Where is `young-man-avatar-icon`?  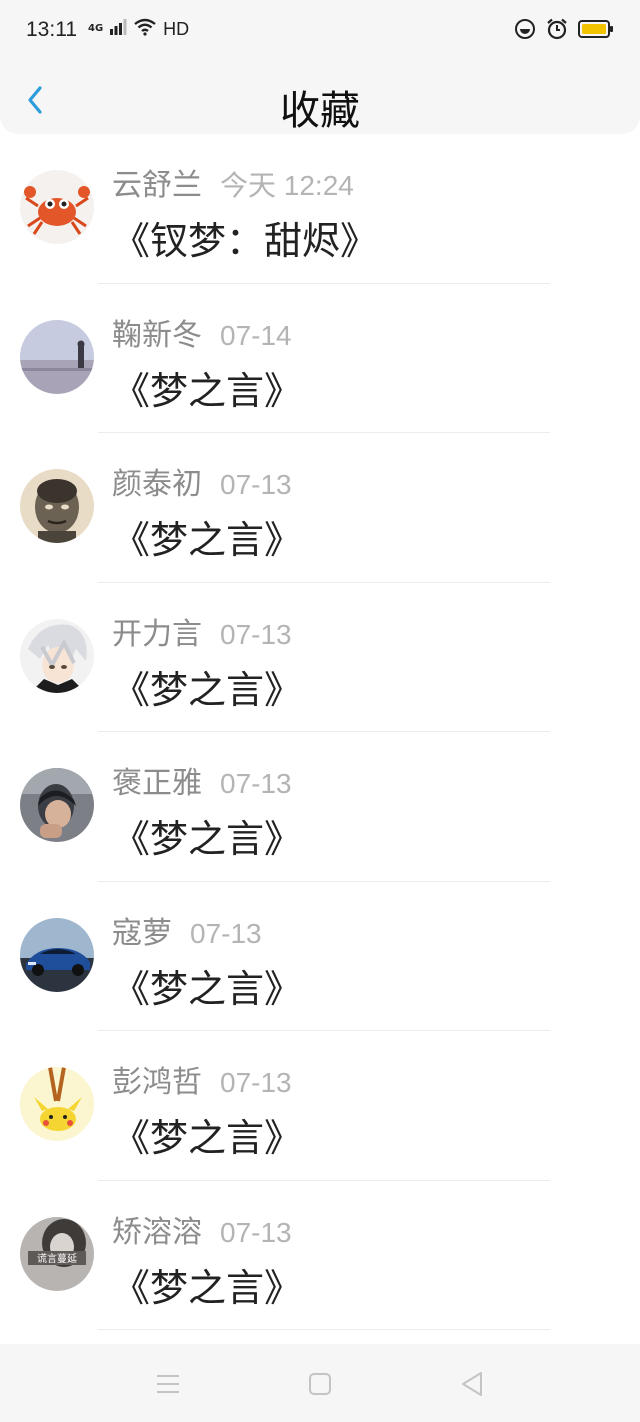
young-man-avatar-icon is located at coordinates (57, 805).